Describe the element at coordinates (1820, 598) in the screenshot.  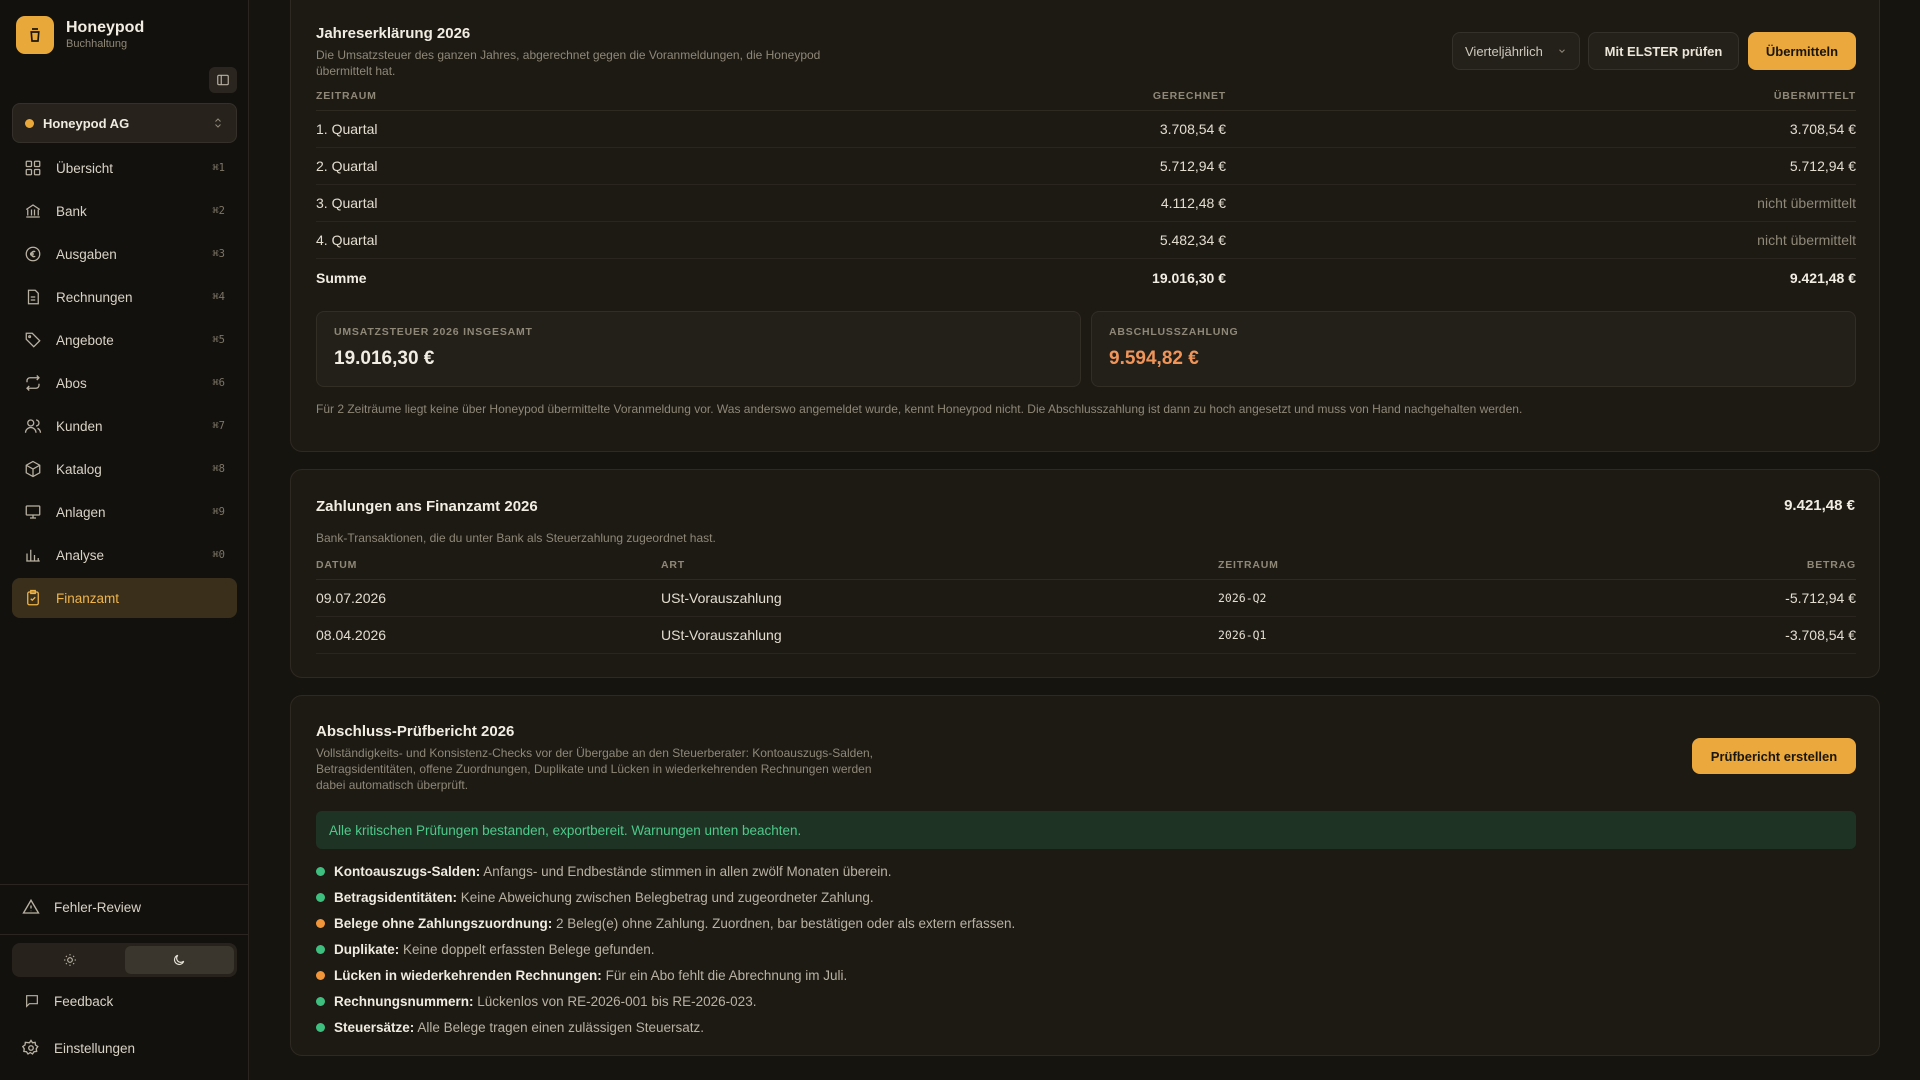
I see `cell-amount: -5.712,94 €` at that location.